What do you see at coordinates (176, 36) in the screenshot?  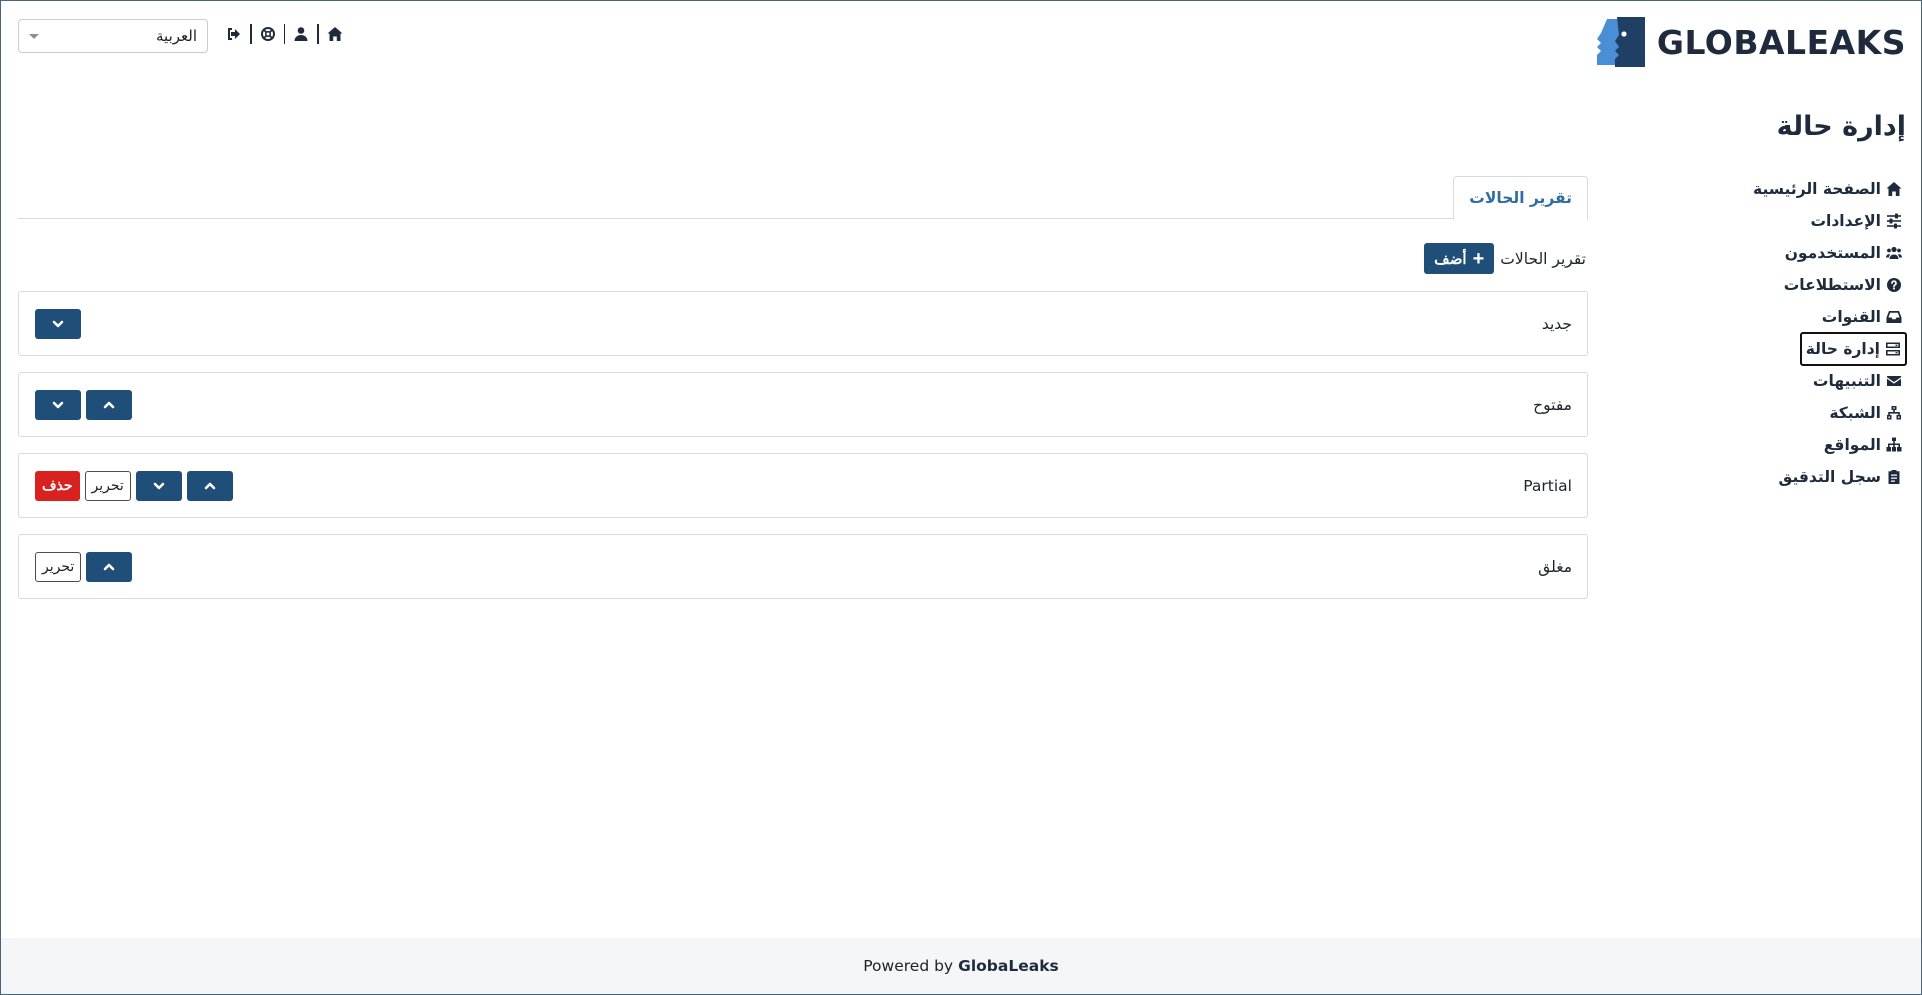 I see `language-select-value: العربية` at bounding box center [176, 36].